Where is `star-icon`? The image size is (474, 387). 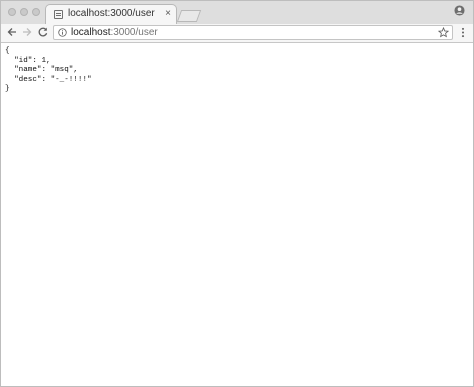
star-icon is located at coordinates (443, 32).